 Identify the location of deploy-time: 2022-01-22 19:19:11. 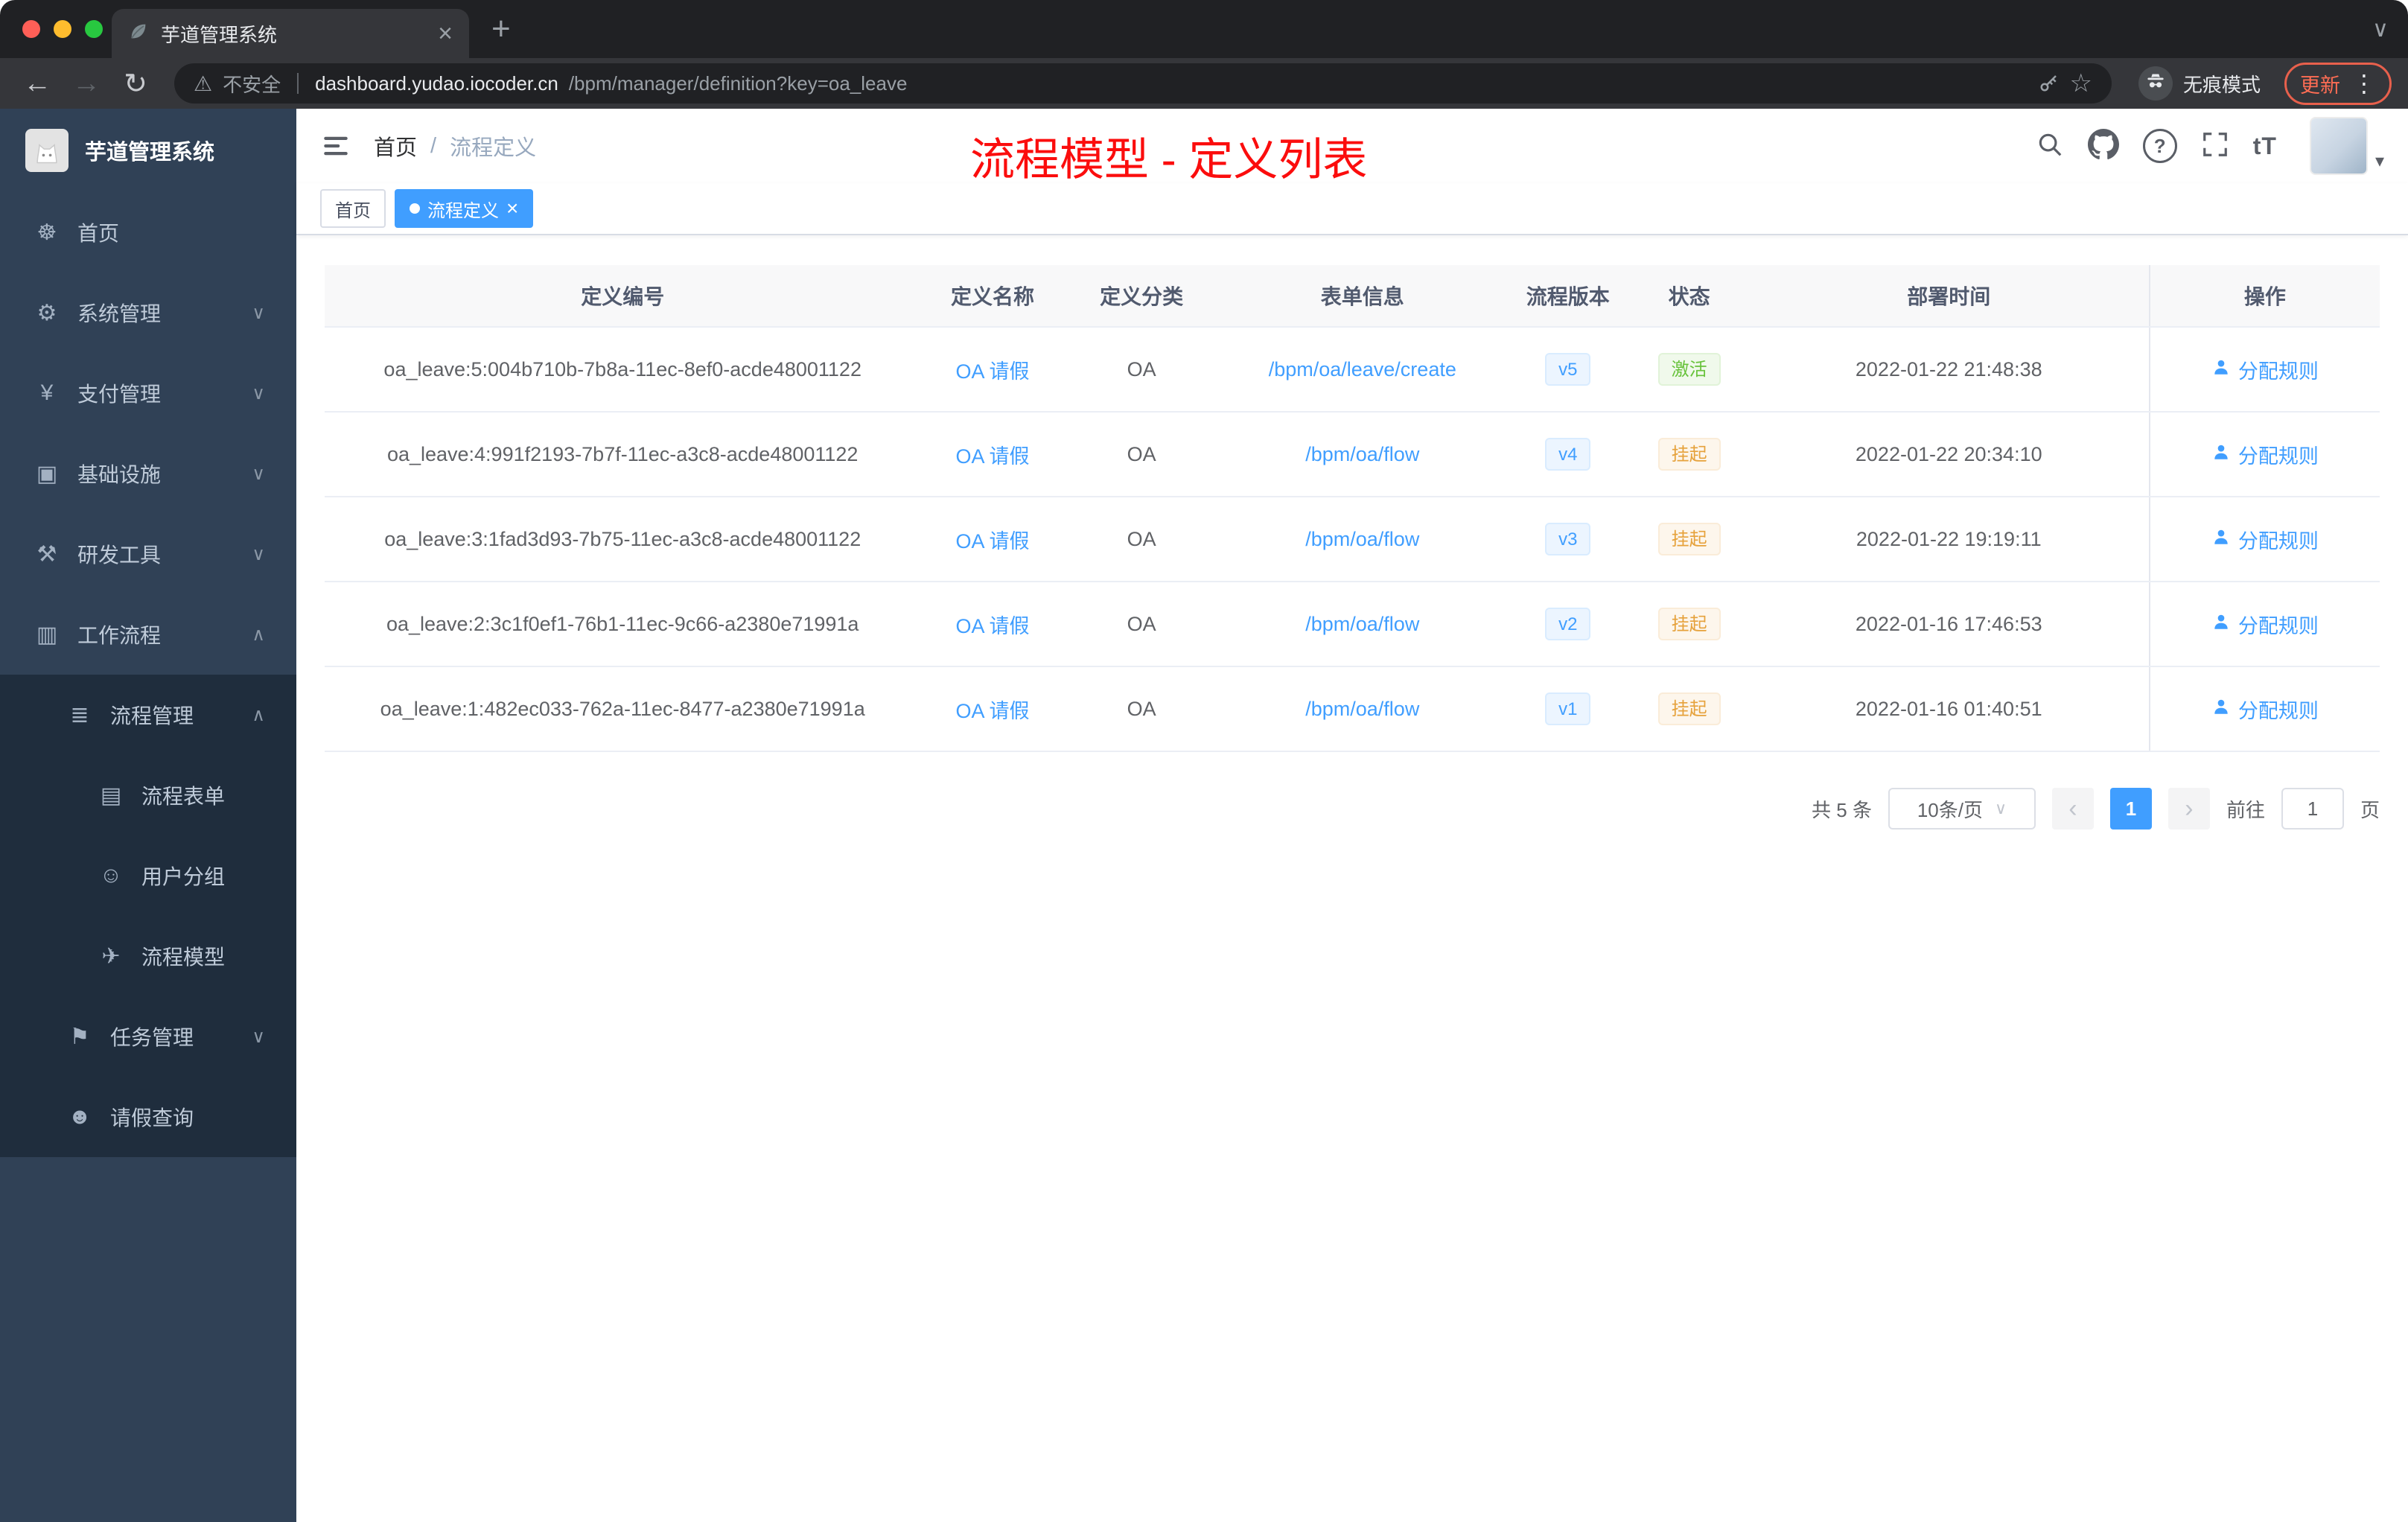
(1949, 539).